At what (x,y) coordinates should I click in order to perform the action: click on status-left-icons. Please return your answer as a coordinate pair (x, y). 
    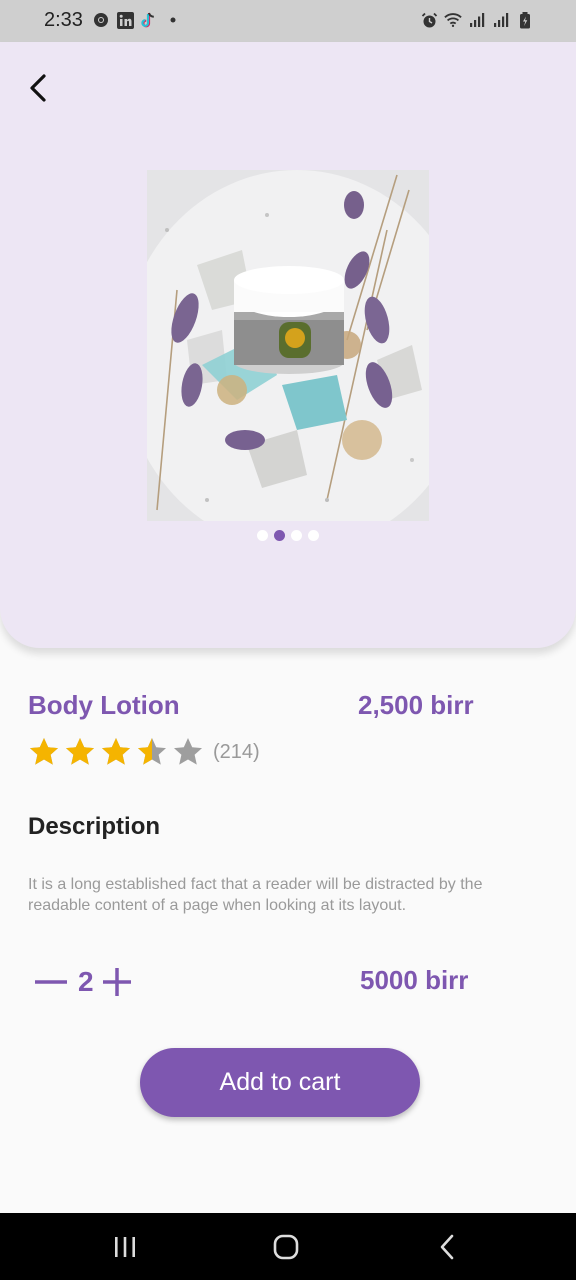
    Looking at the image, I should click on (137, 20).